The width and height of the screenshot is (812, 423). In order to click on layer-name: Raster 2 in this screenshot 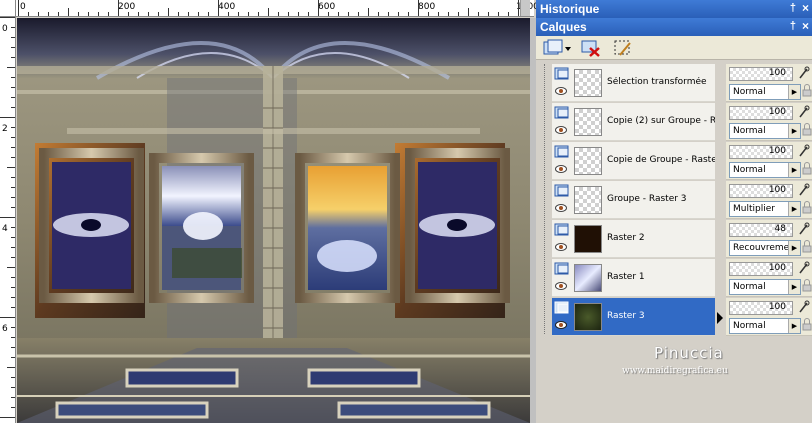, I will do `click(626, 238)`.